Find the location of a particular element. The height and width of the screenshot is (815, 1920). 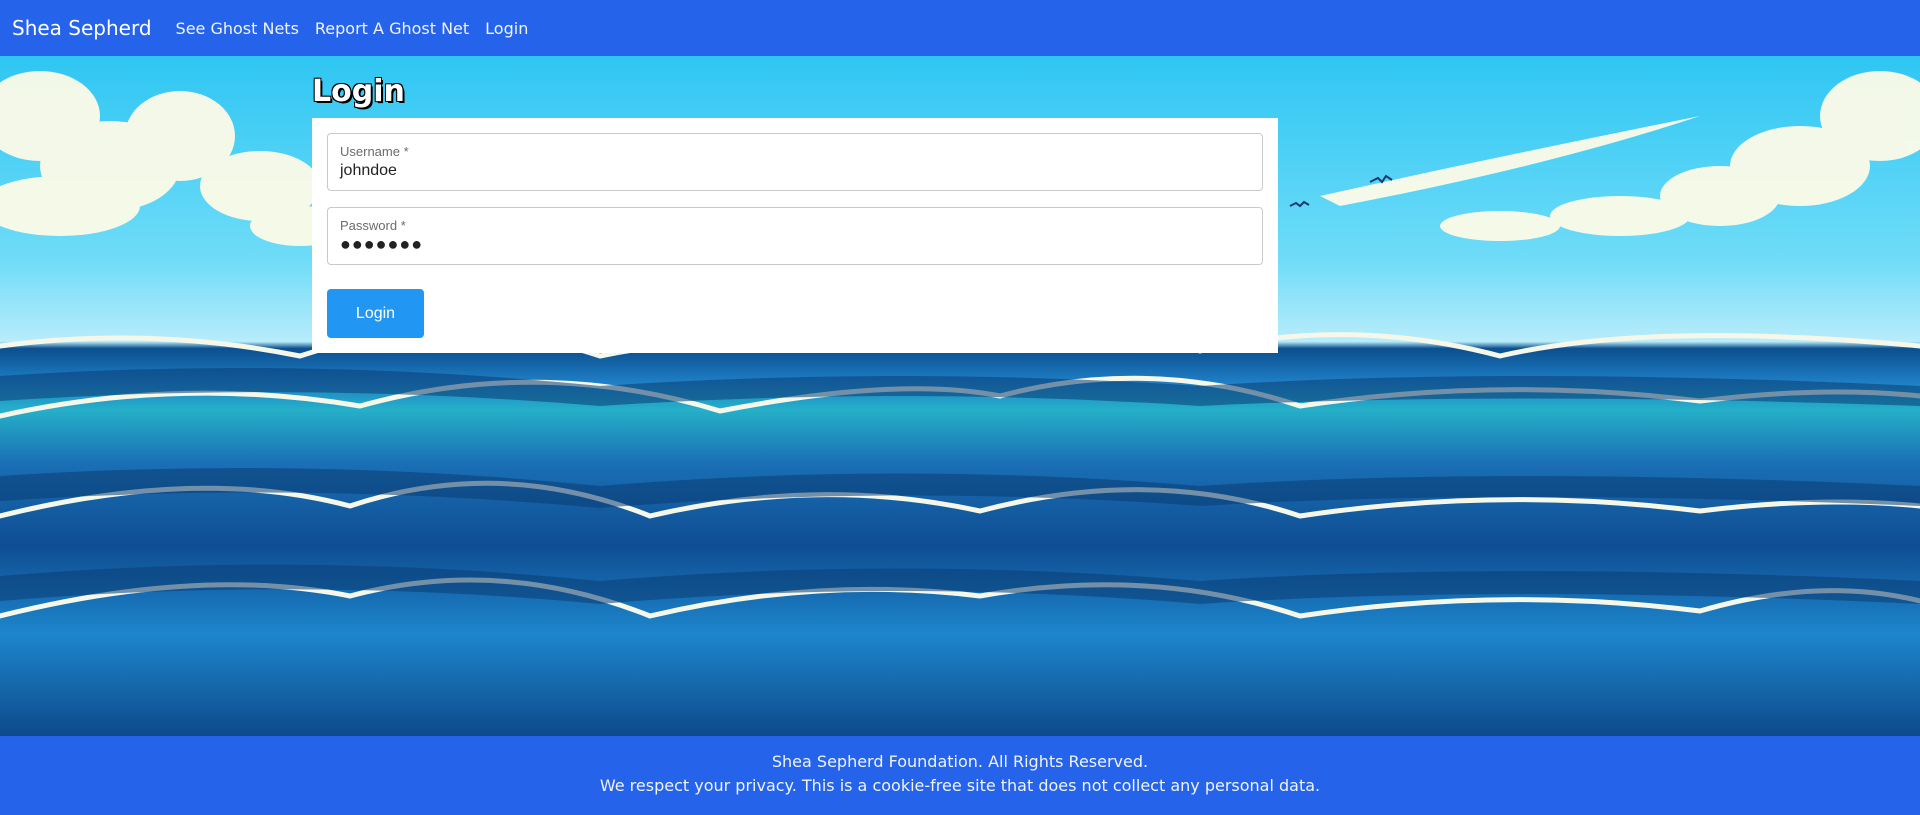

brand-link: Shea Sepherd is located at coordinates (82, 28).